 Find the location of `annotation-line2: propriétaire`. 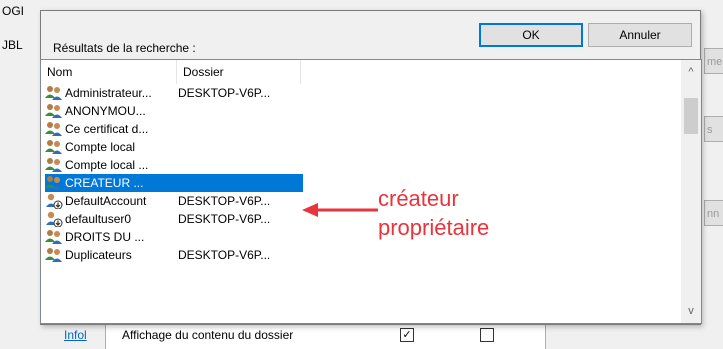

annotation-line2: propriétaire is located at coordinates (434, 227).